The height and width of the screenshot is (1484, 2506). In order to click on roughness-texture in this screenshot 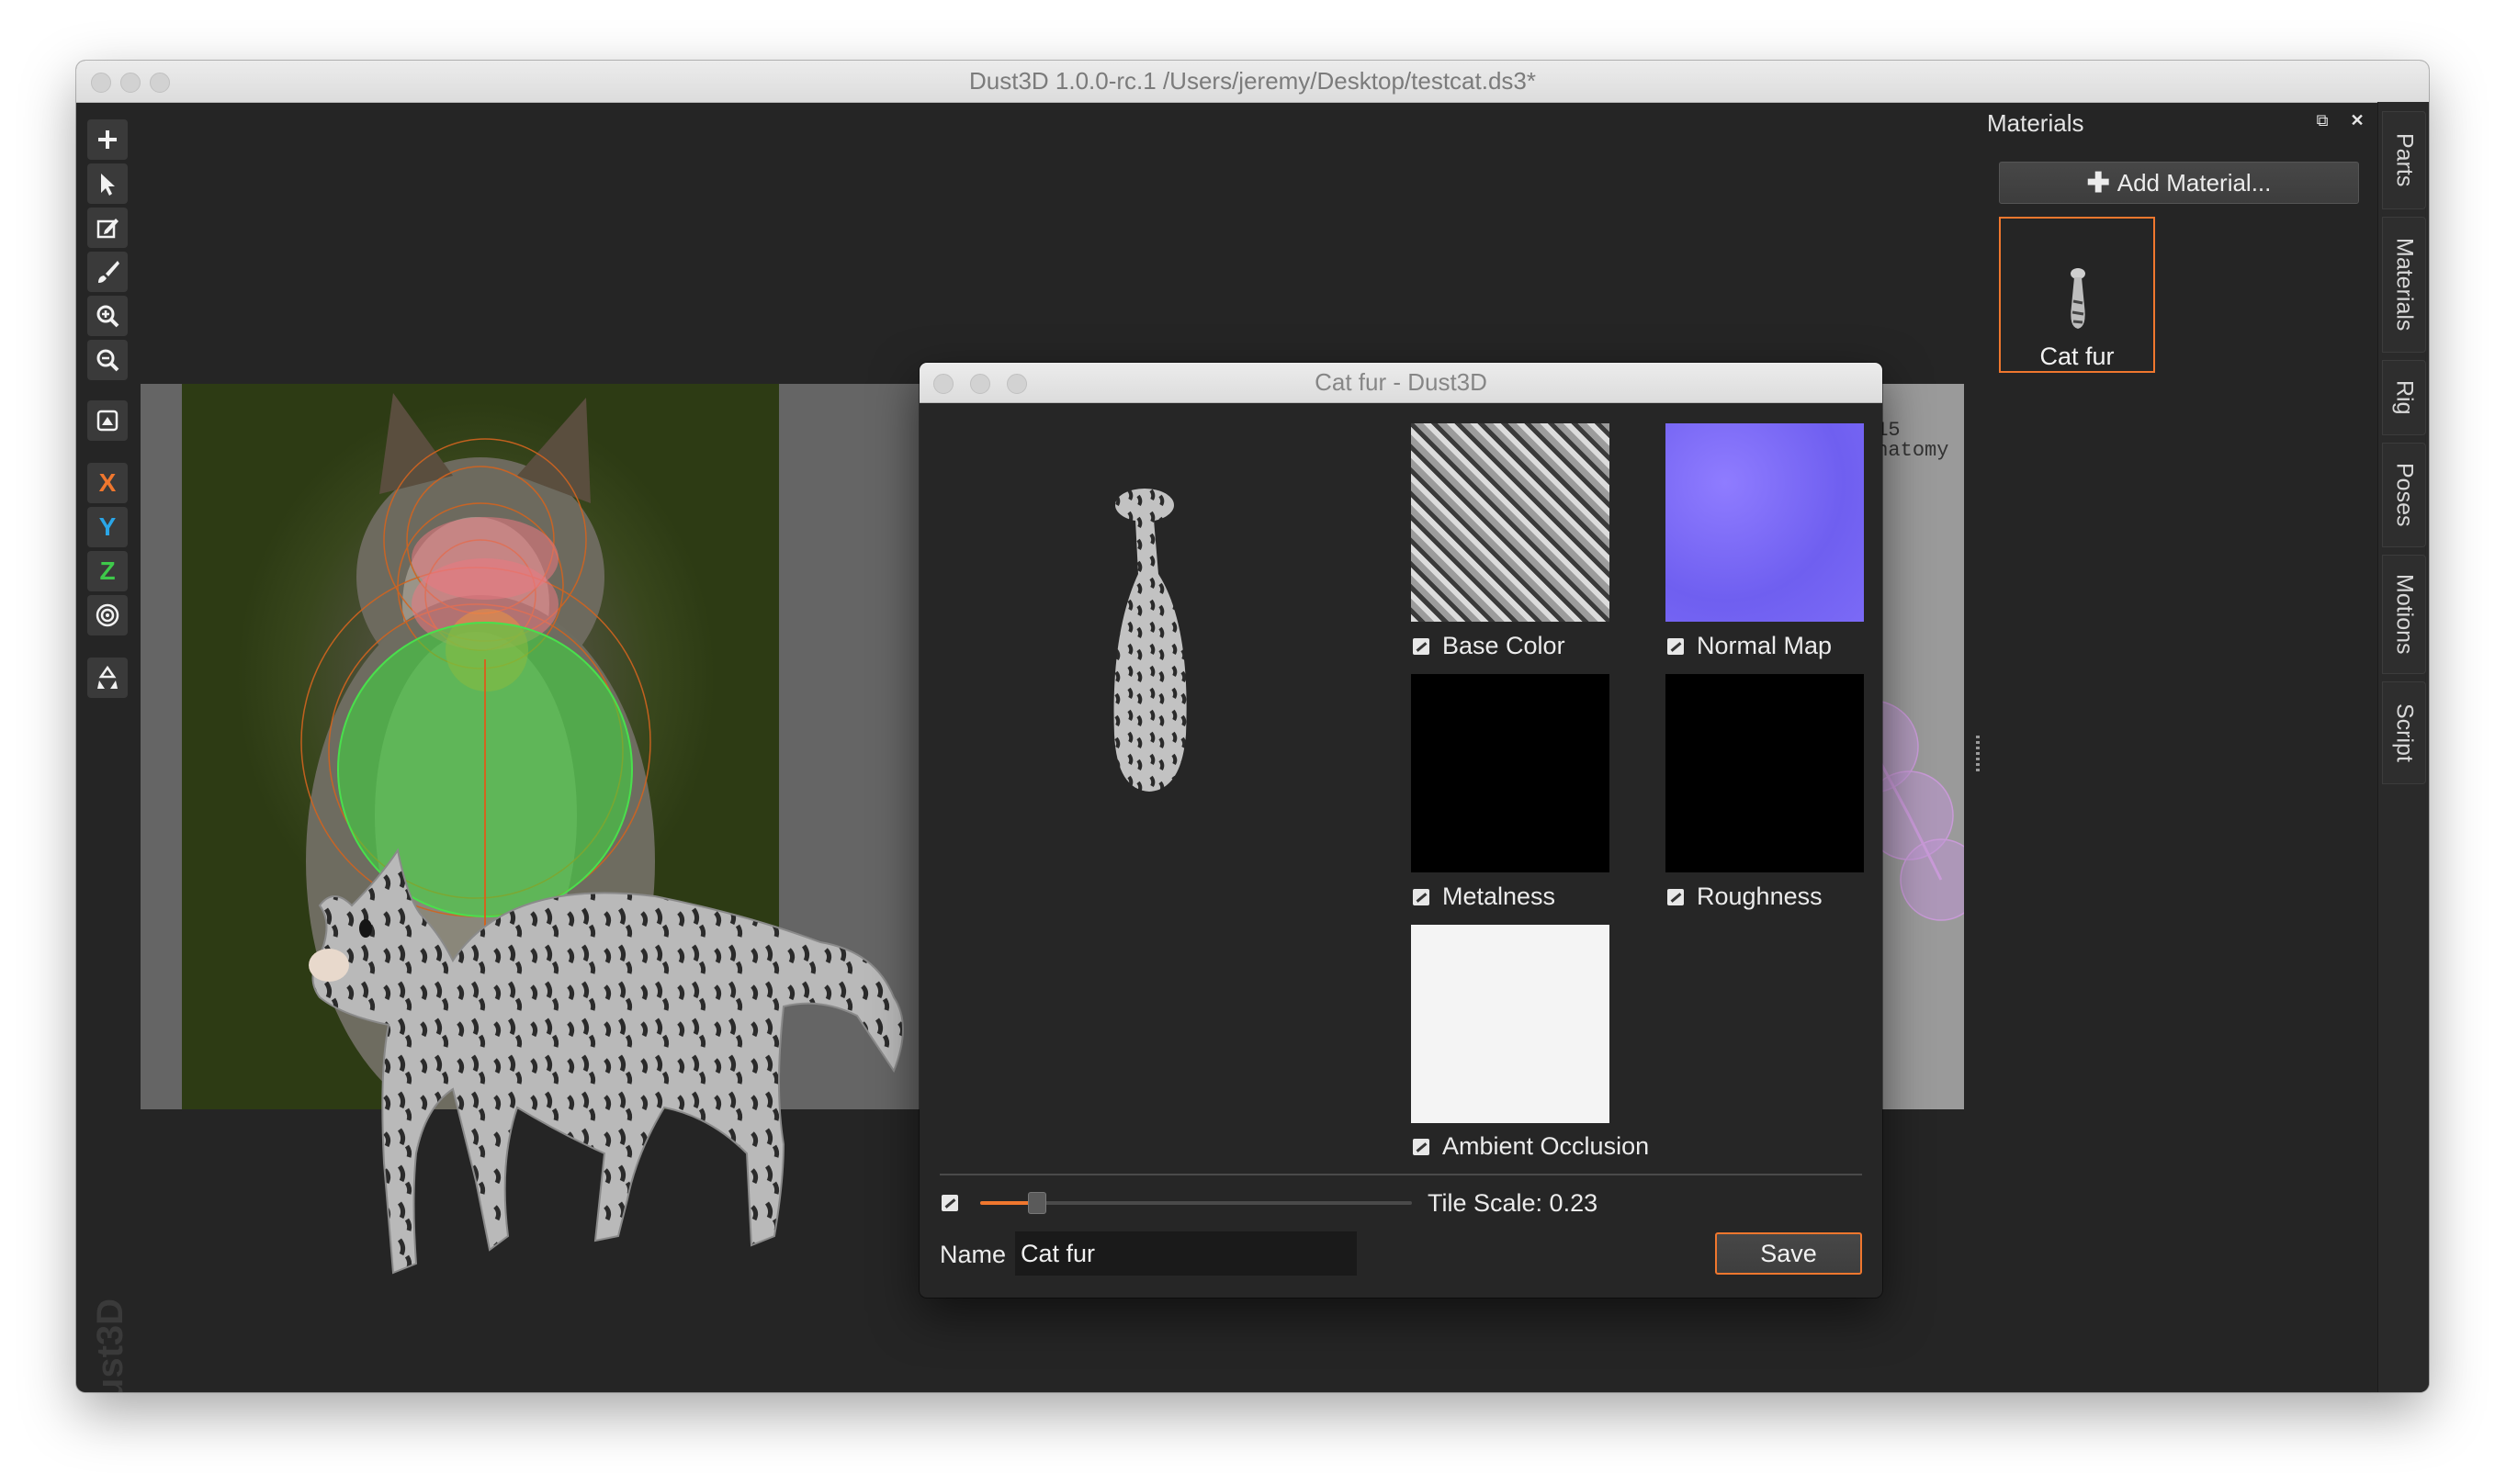, I will do `click(1764, 773)`.